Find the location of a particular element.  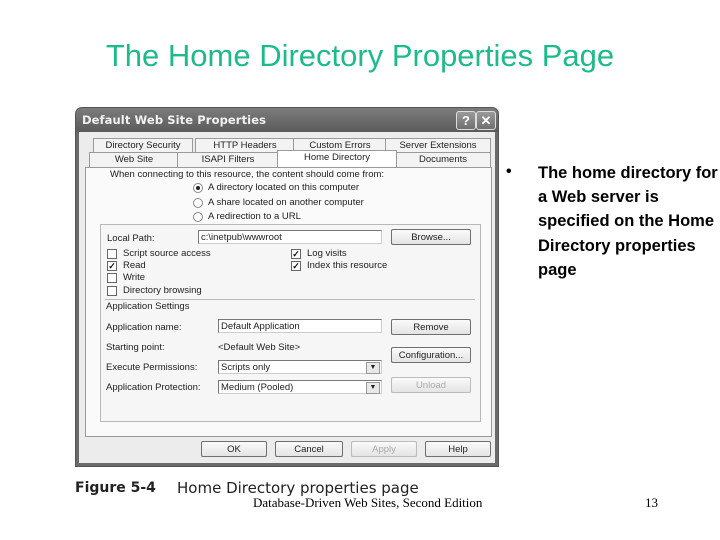

slide-title: The Home Directory Properties Page is located at coordinates (360, 55).